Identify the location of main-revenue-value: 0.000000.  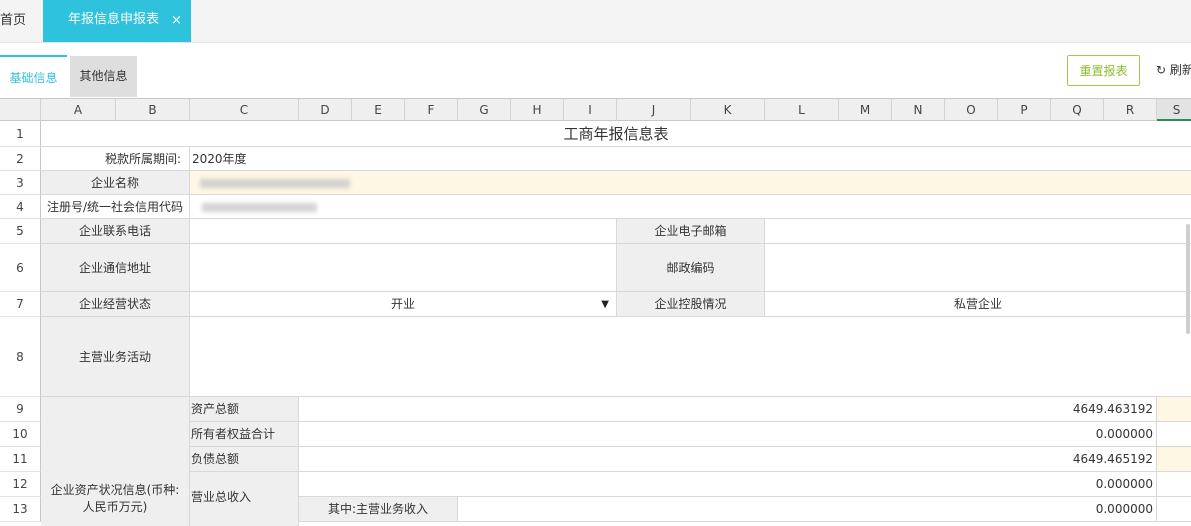
(807, 509).